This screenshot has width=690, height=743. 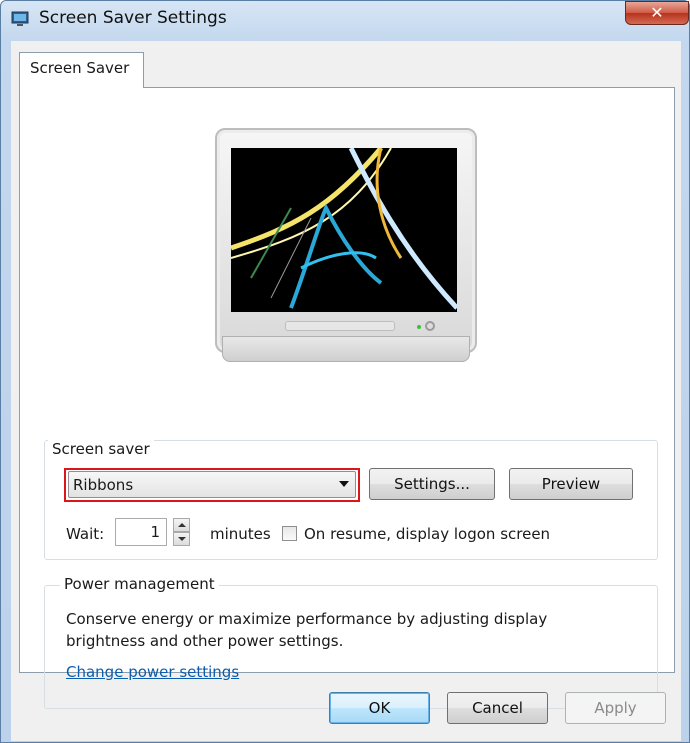 I want to click on resume-logon-label: On resume, display logon screen, so click(x=427, y=534).